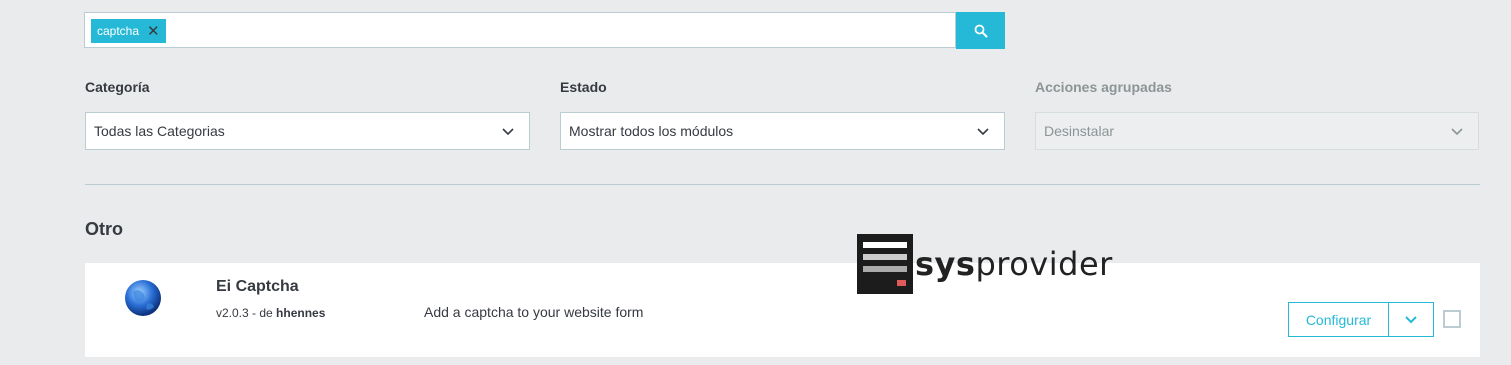 This screenshot has width=1511, height=365. I want to click on module-version-text: v2.0.3 - de, so click(244, 313).